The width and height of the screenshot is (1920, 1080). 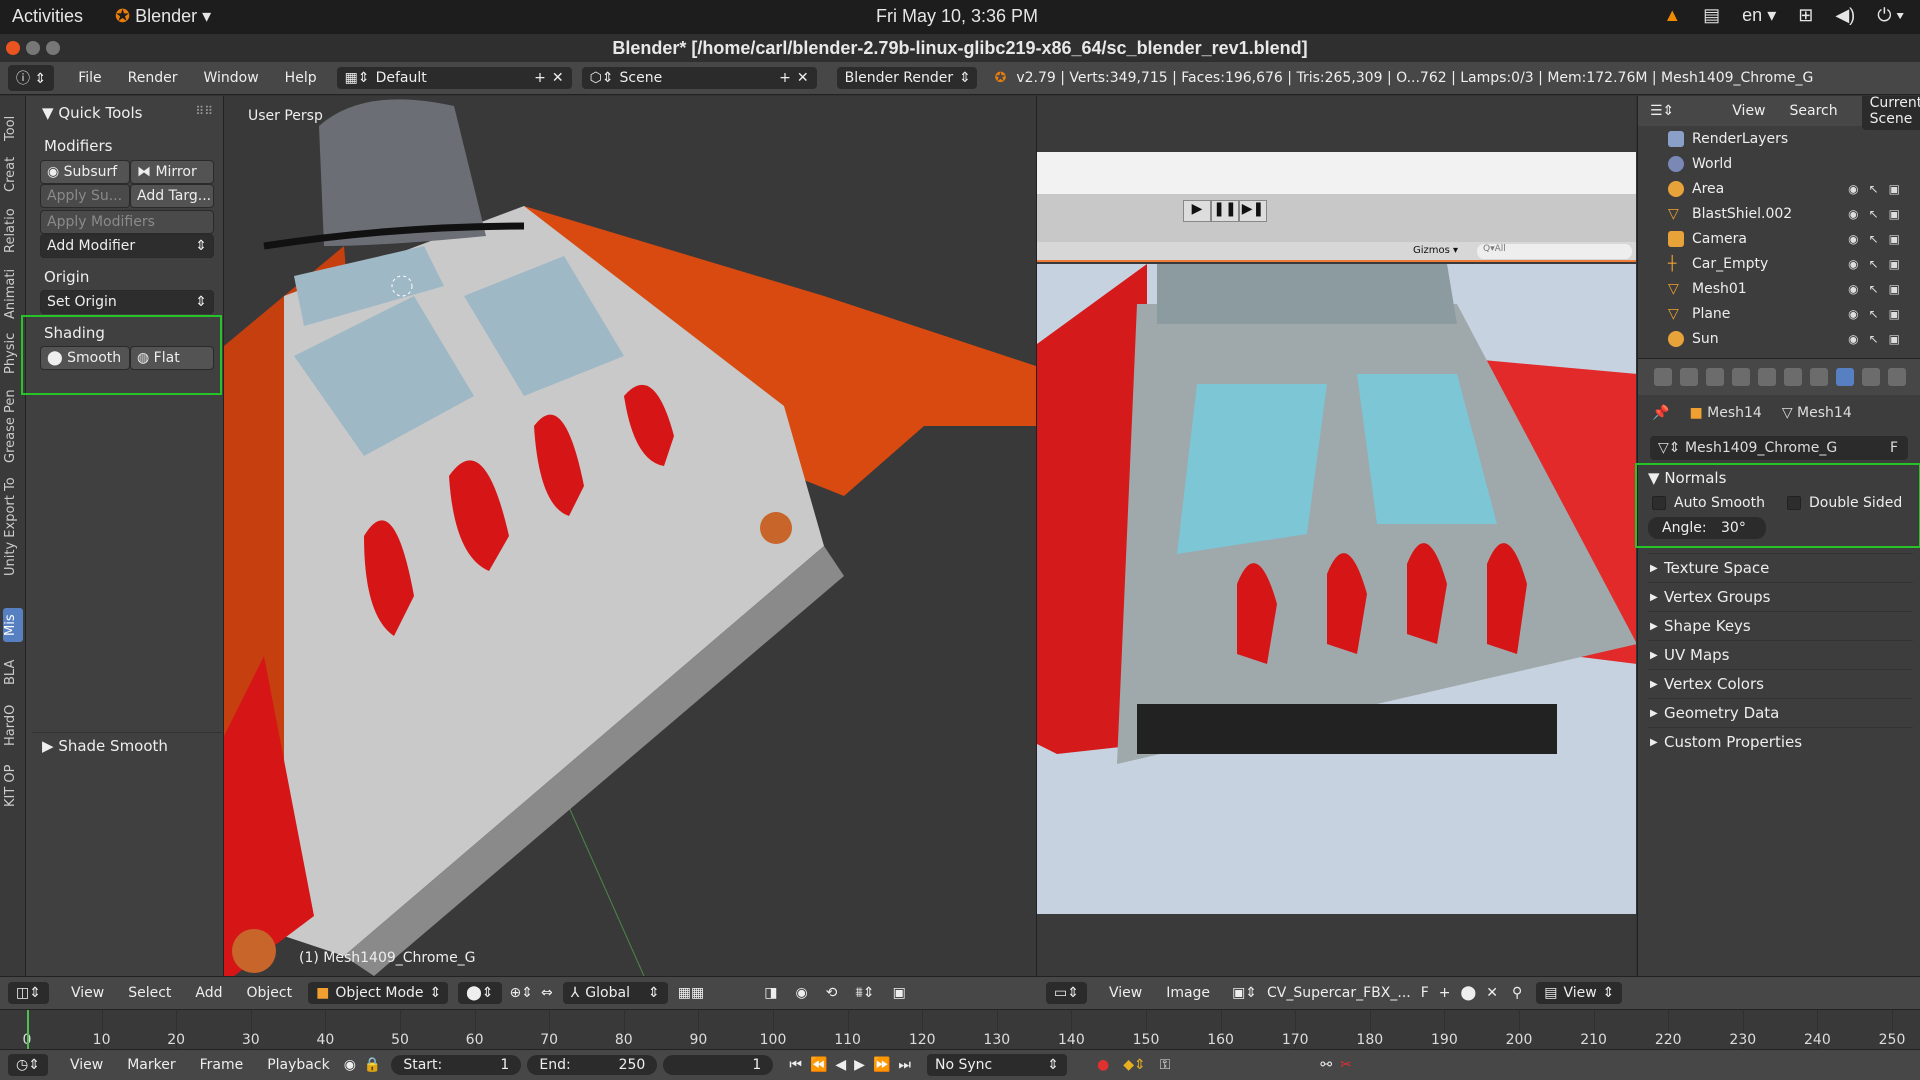 I want to click on viewport-menu-select: Select, so click(x=149, y=993).